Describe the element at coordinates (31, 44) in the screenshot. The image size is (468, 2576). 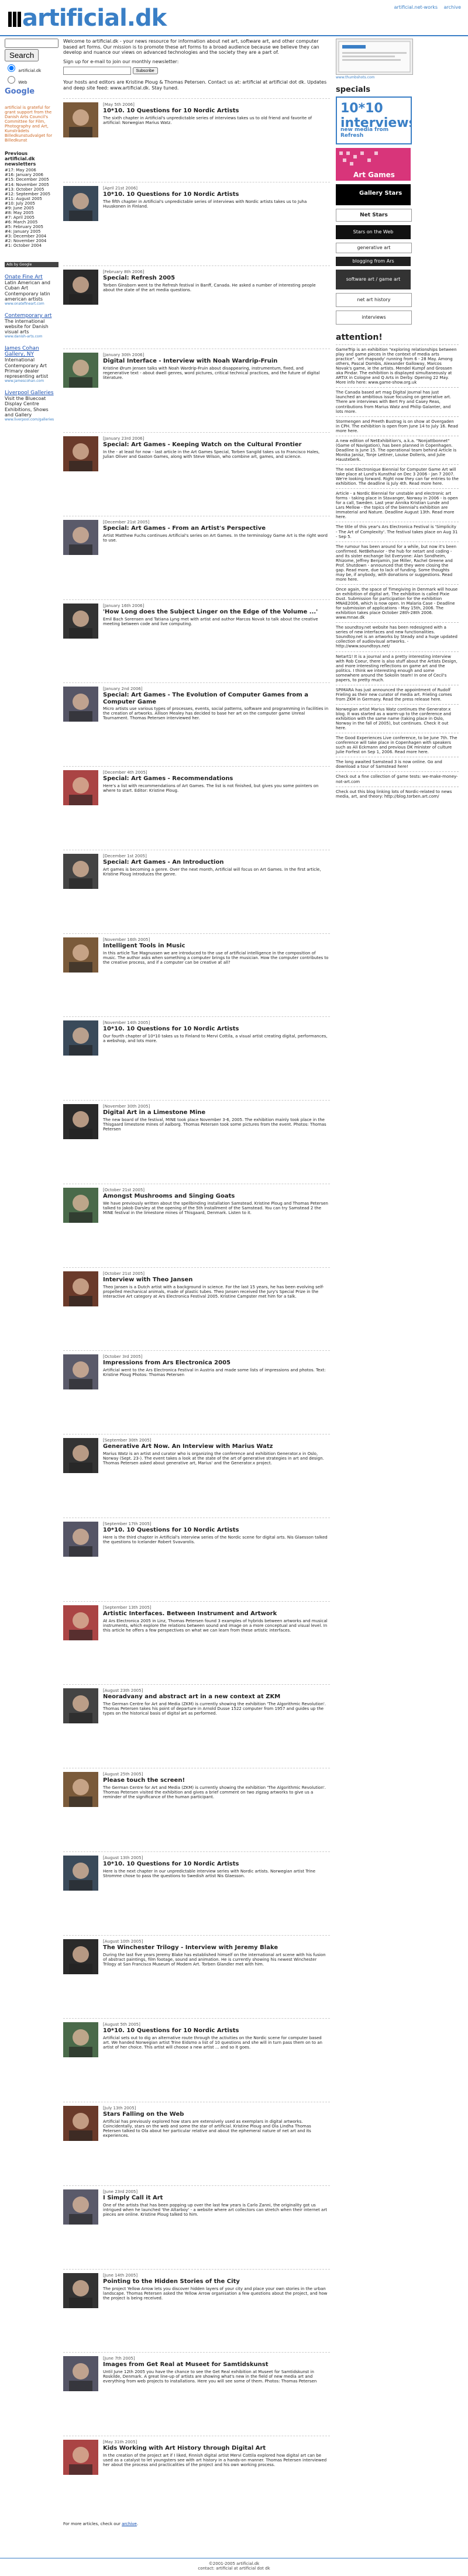
I see `search-input` at that location.